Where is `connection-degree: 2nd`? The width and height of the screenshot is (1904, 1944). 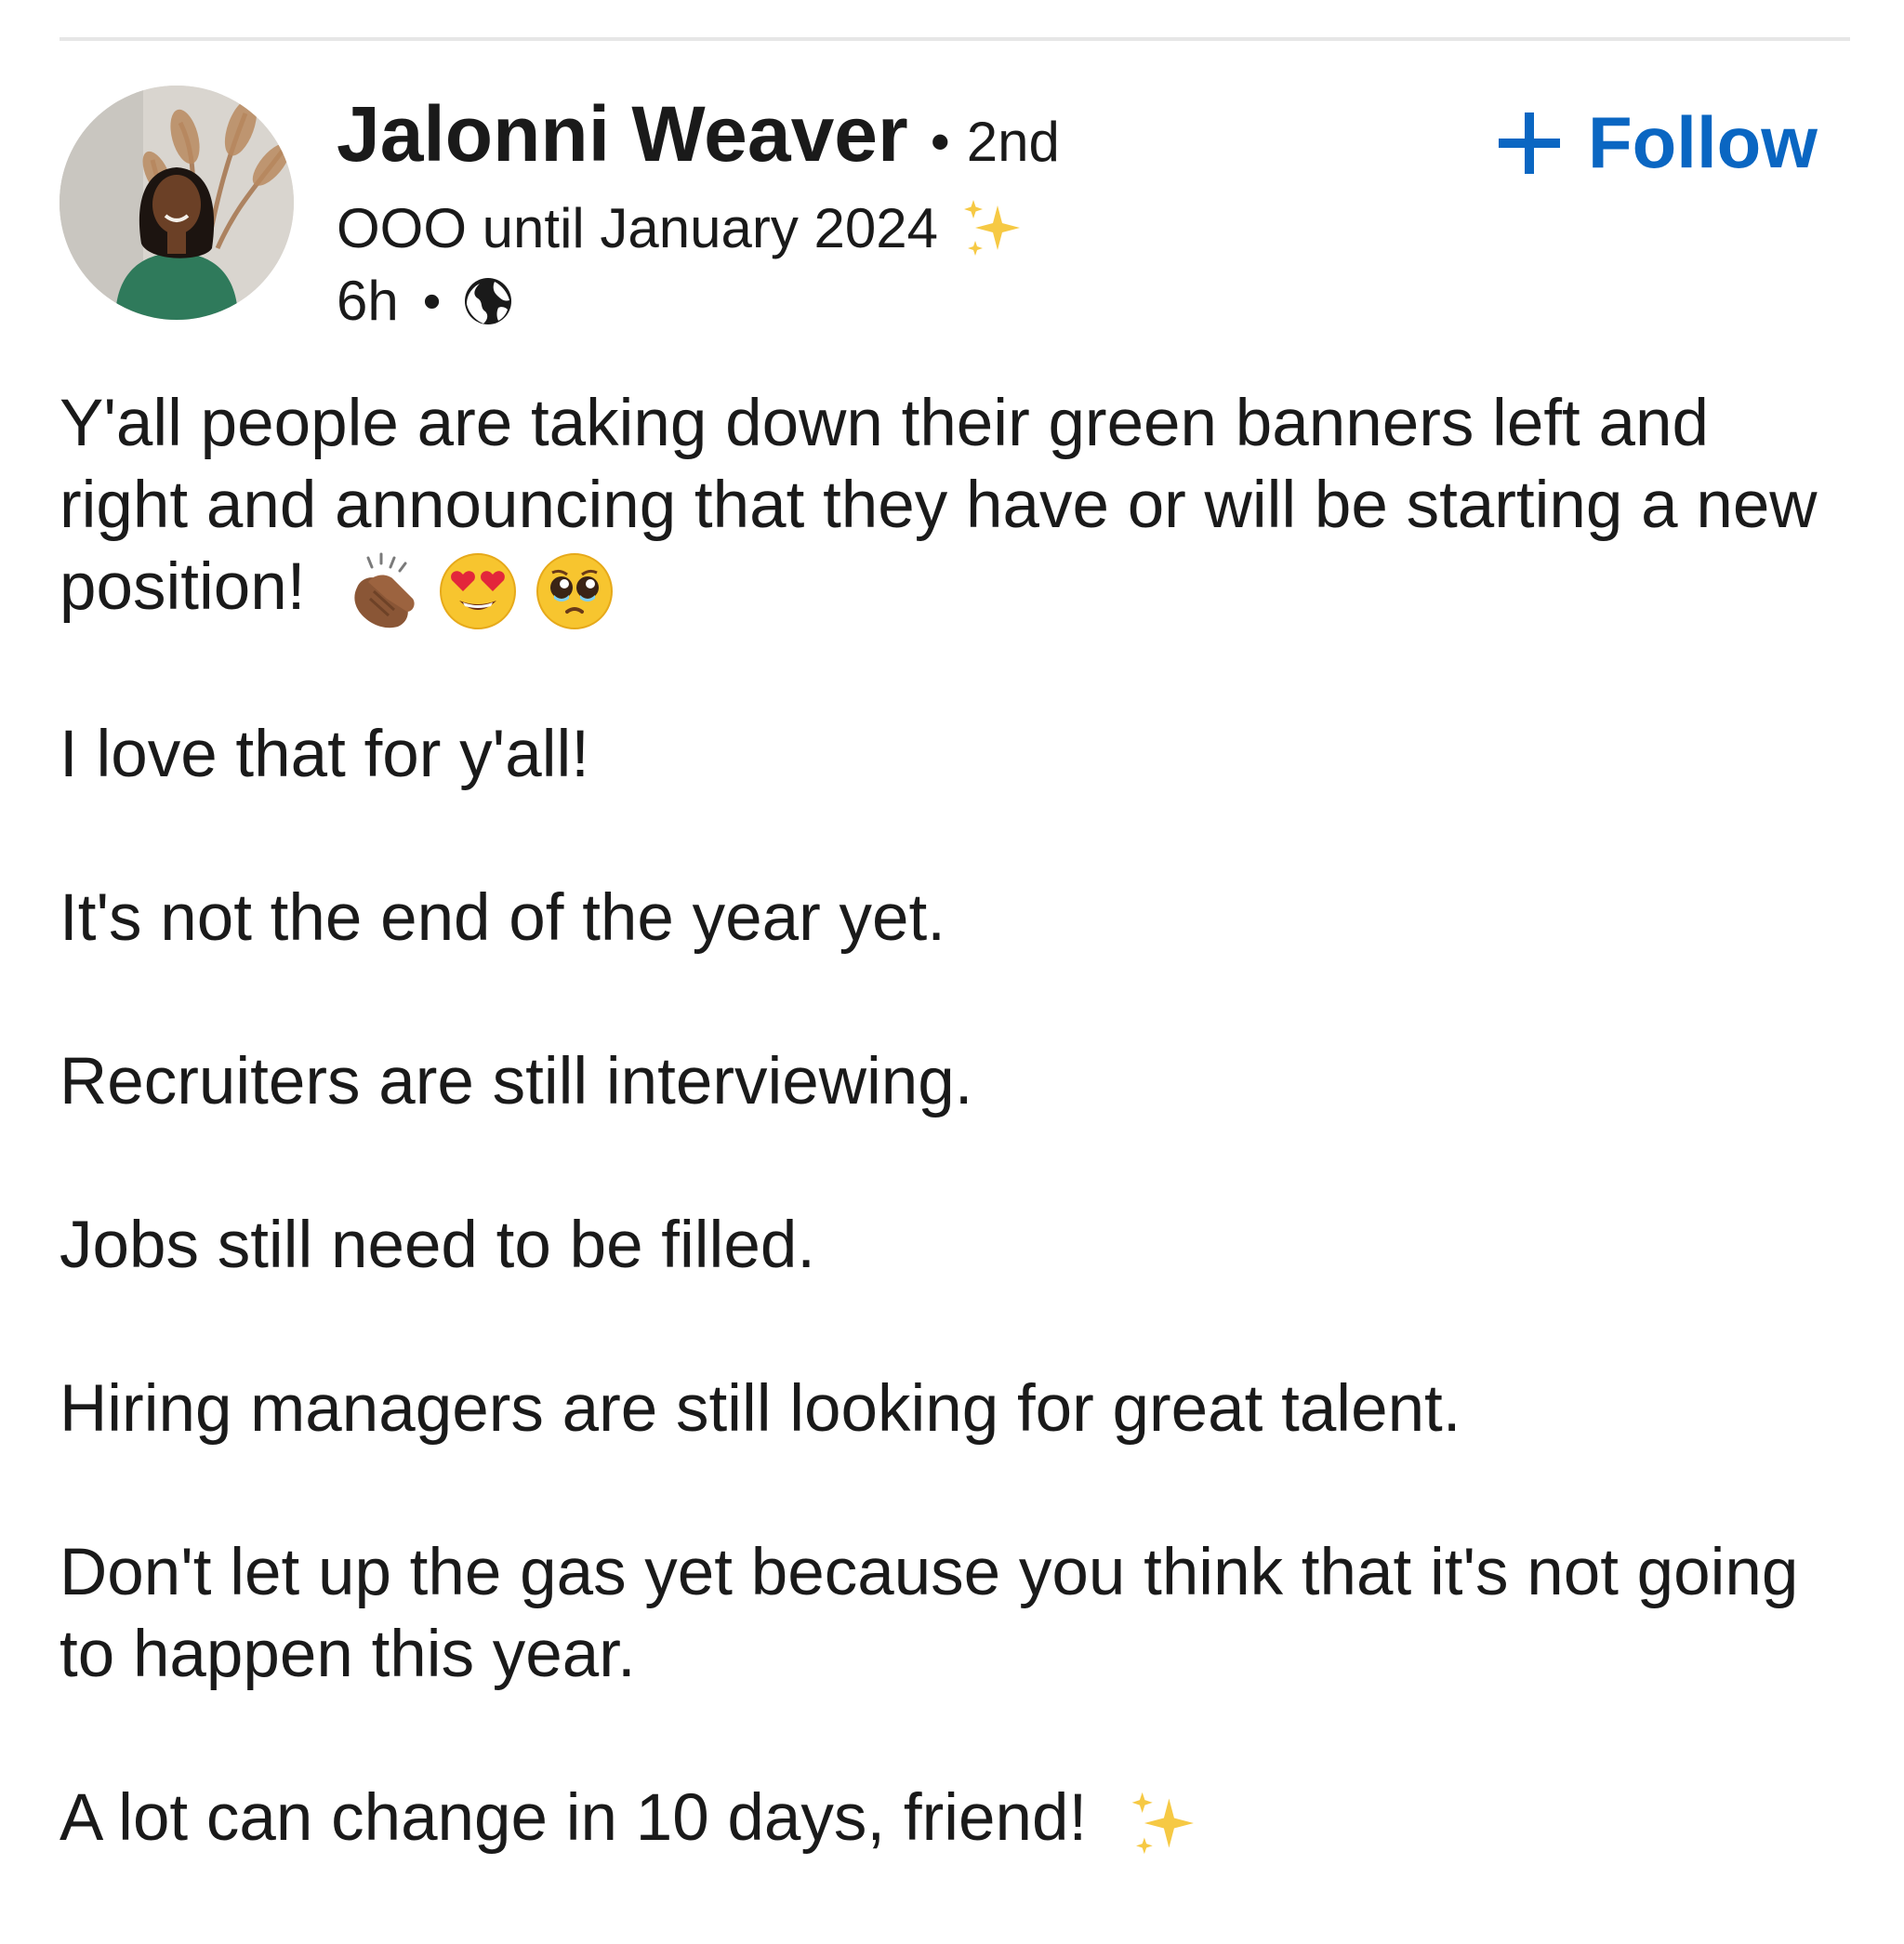
connection-degree: 2nd is located at coordinates (1013, 142).